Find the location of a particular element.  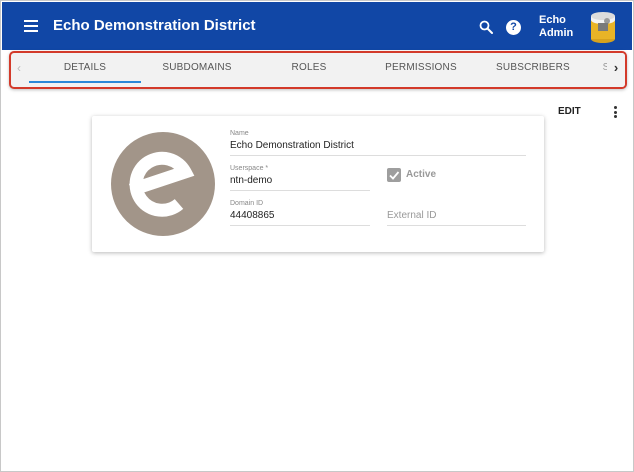

active-checkbox is located at coordinates (394, 175).